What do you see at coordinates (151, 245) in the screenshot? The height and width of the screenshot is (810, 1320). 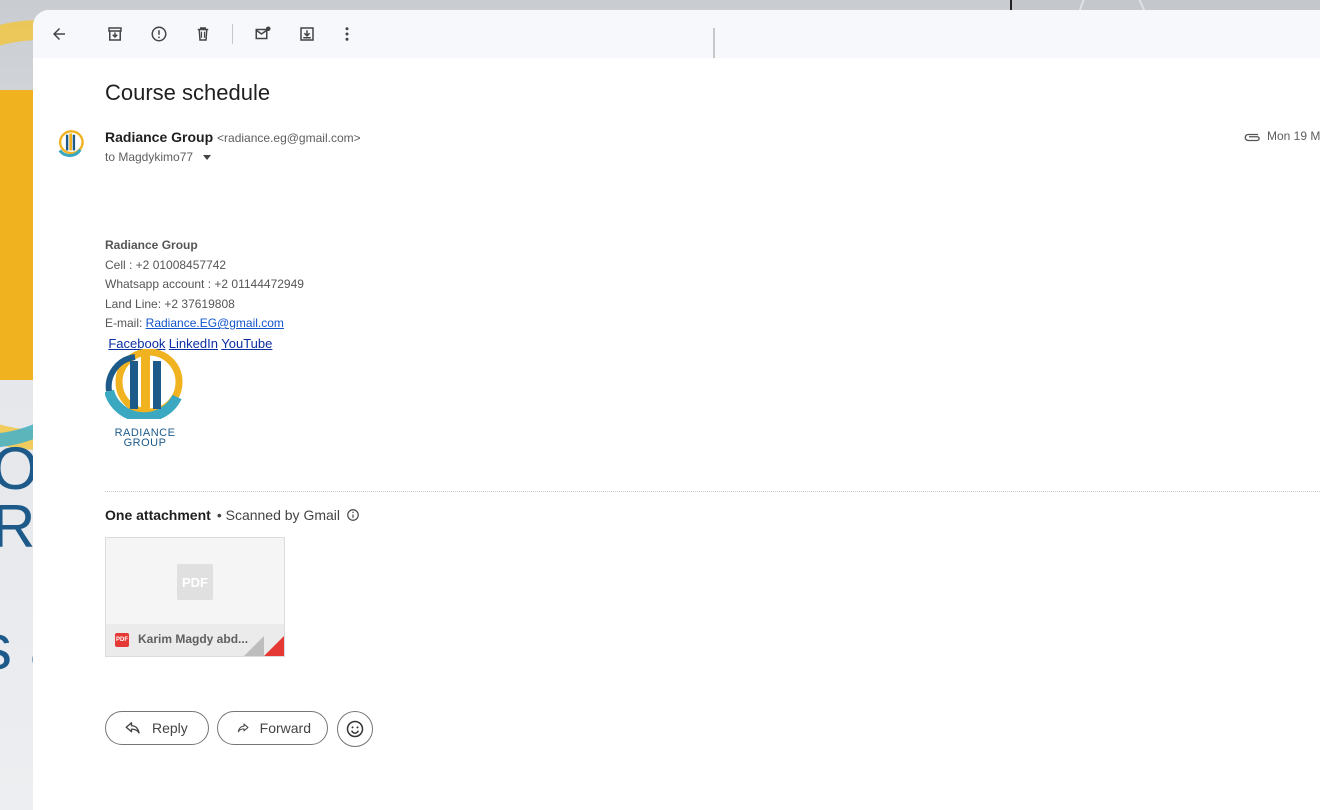 I see `signature-name: Radiance Group` at bounding box center [151, 245].